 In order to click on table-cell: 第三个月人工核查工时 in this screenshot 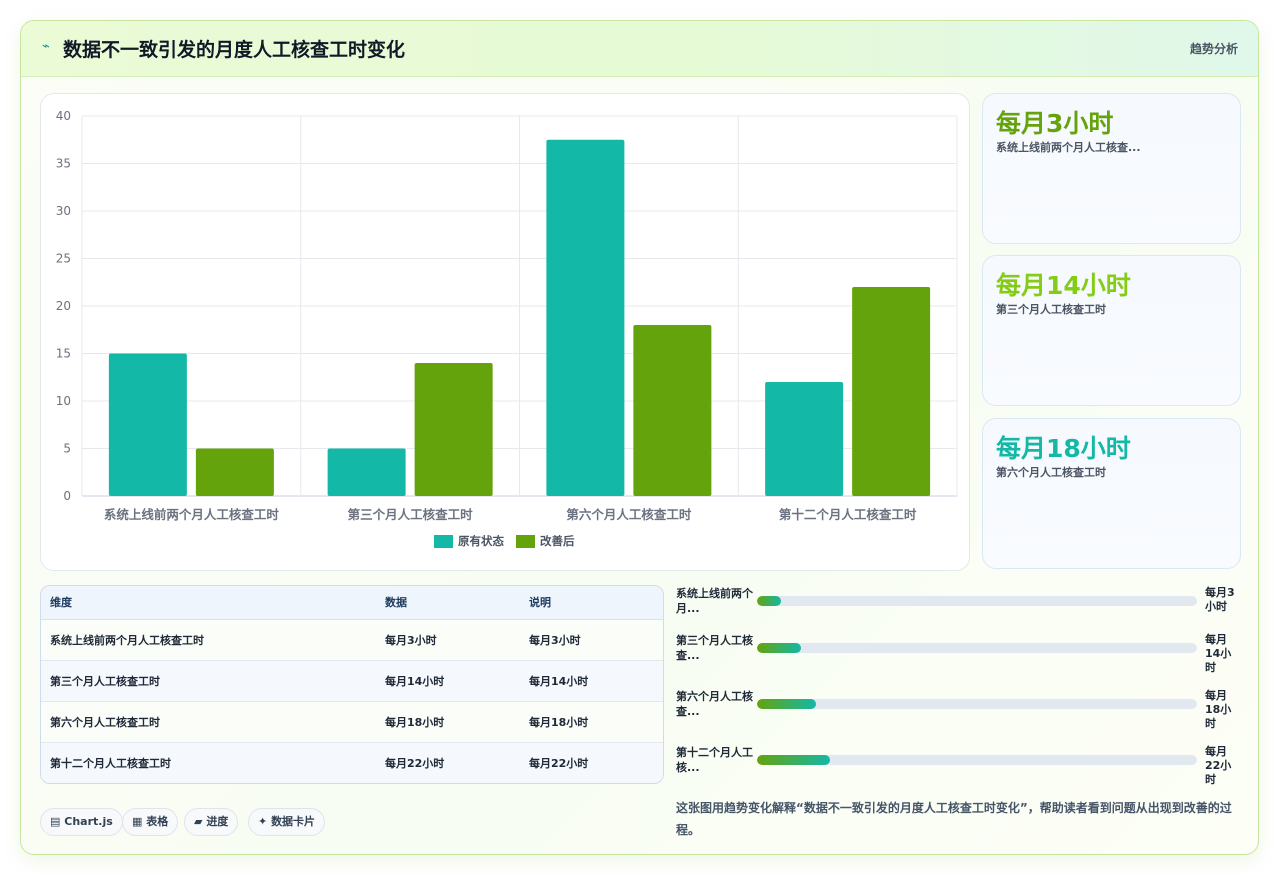, I will do `click(208, 681)`.